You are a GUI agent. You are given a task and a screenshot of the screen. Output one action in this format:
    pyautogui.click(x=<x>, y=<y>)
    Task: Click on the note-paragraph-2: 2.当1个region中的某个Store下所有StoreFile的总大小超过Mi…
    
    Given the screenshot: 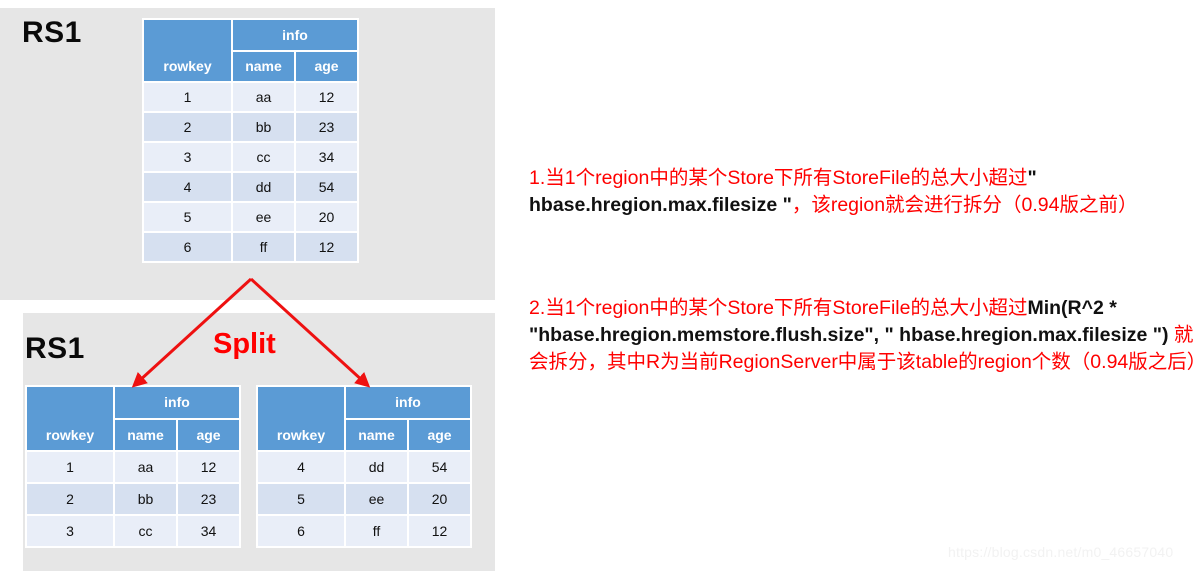 What is the action you would take?
    pyautogui.click(x=866, y=335)
    